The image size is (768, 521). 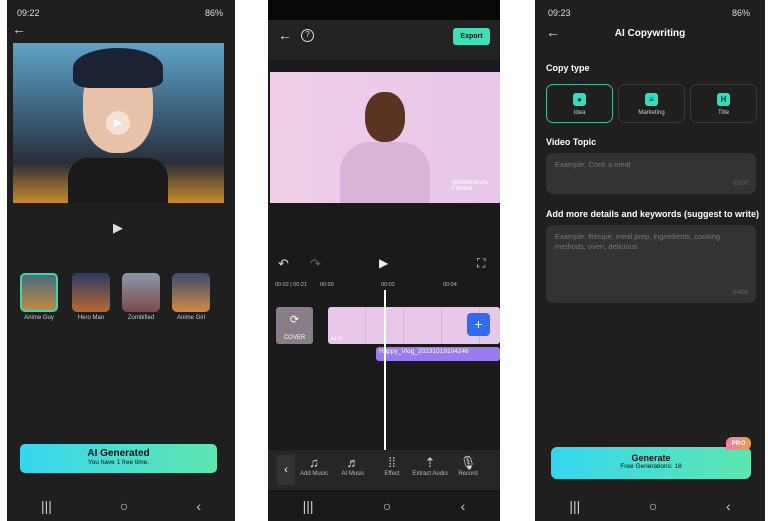 I want to click on status-time: 09:22, so click(x=28, y=13).